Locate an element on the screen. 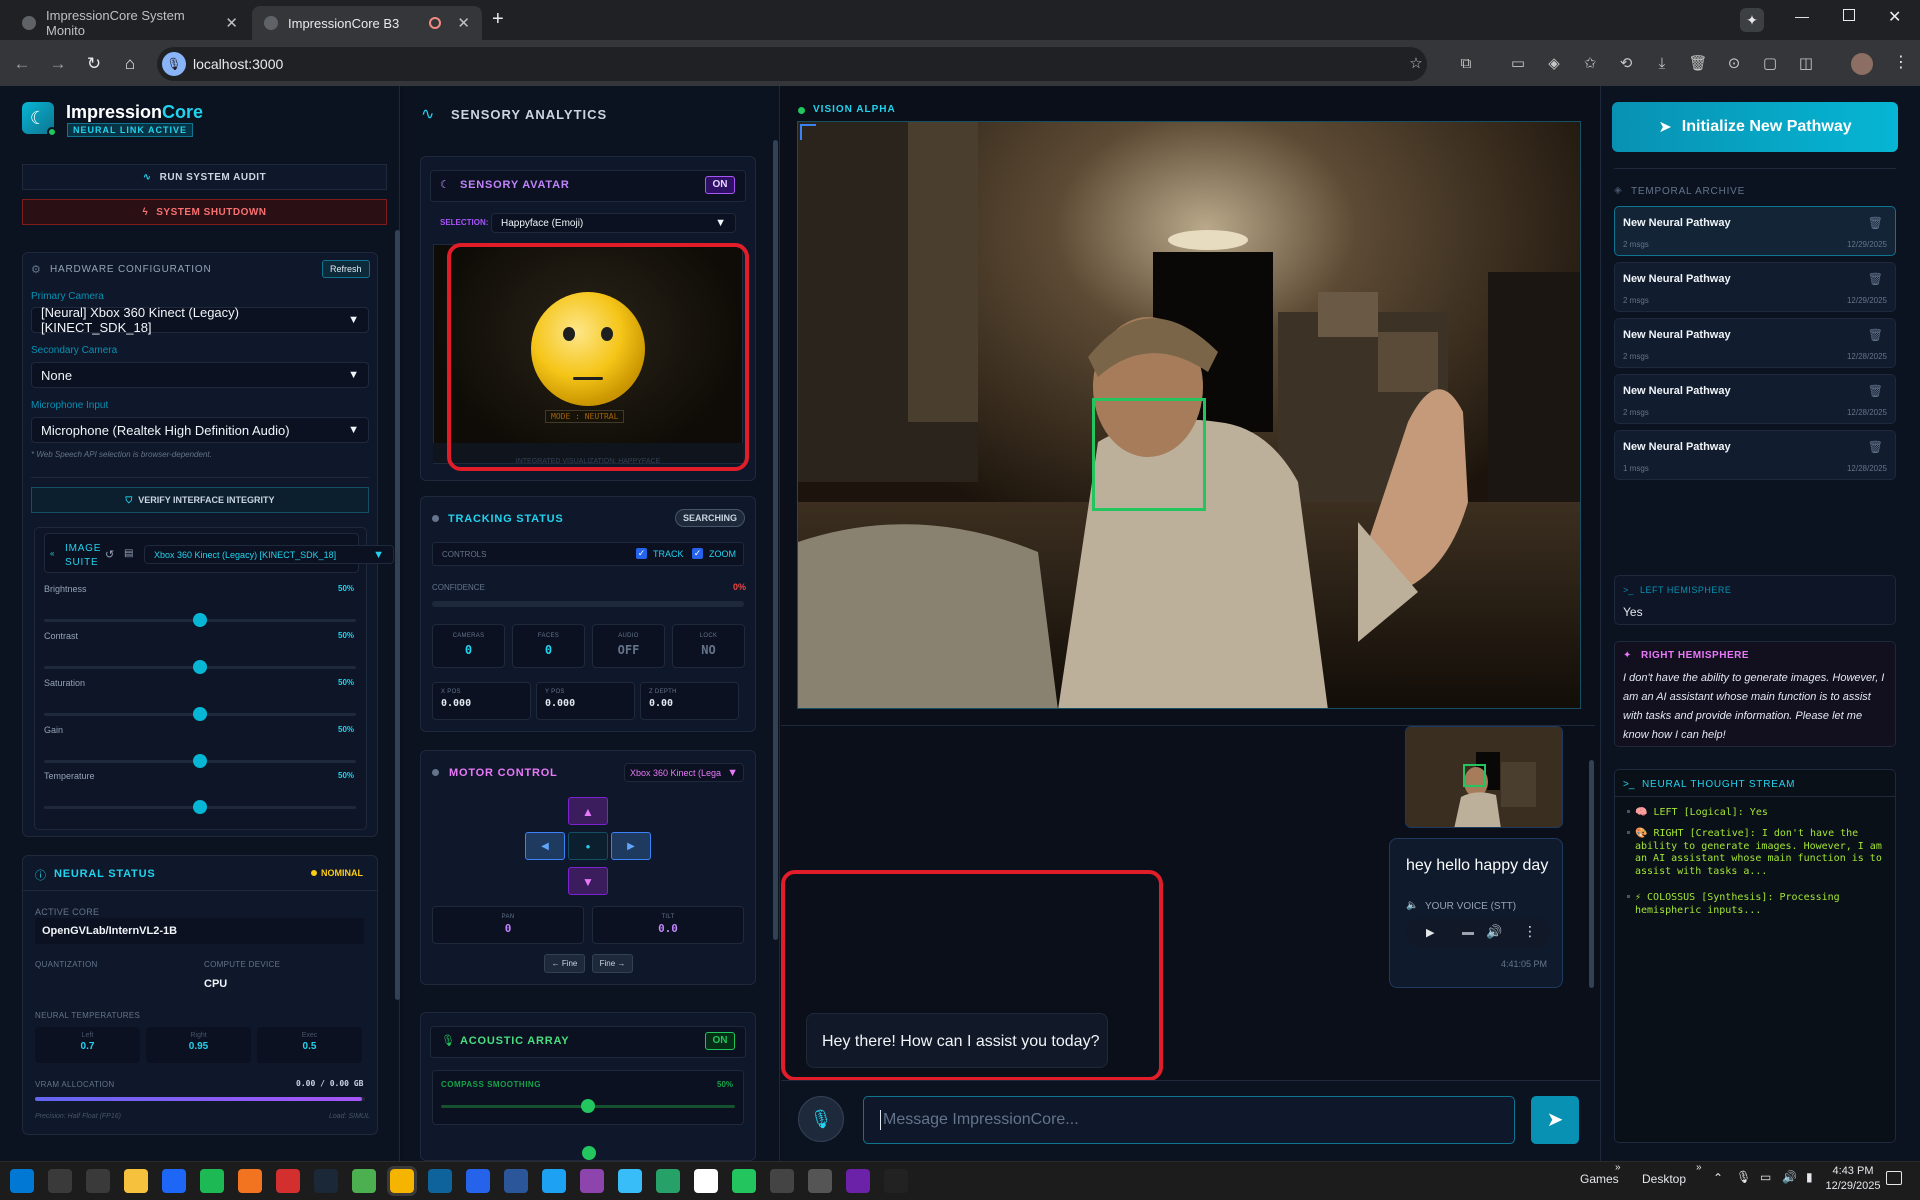 The width and height of the screenshot is (1920, 1200). cast-icon: ▢ is located at coordinates (1770, 64).